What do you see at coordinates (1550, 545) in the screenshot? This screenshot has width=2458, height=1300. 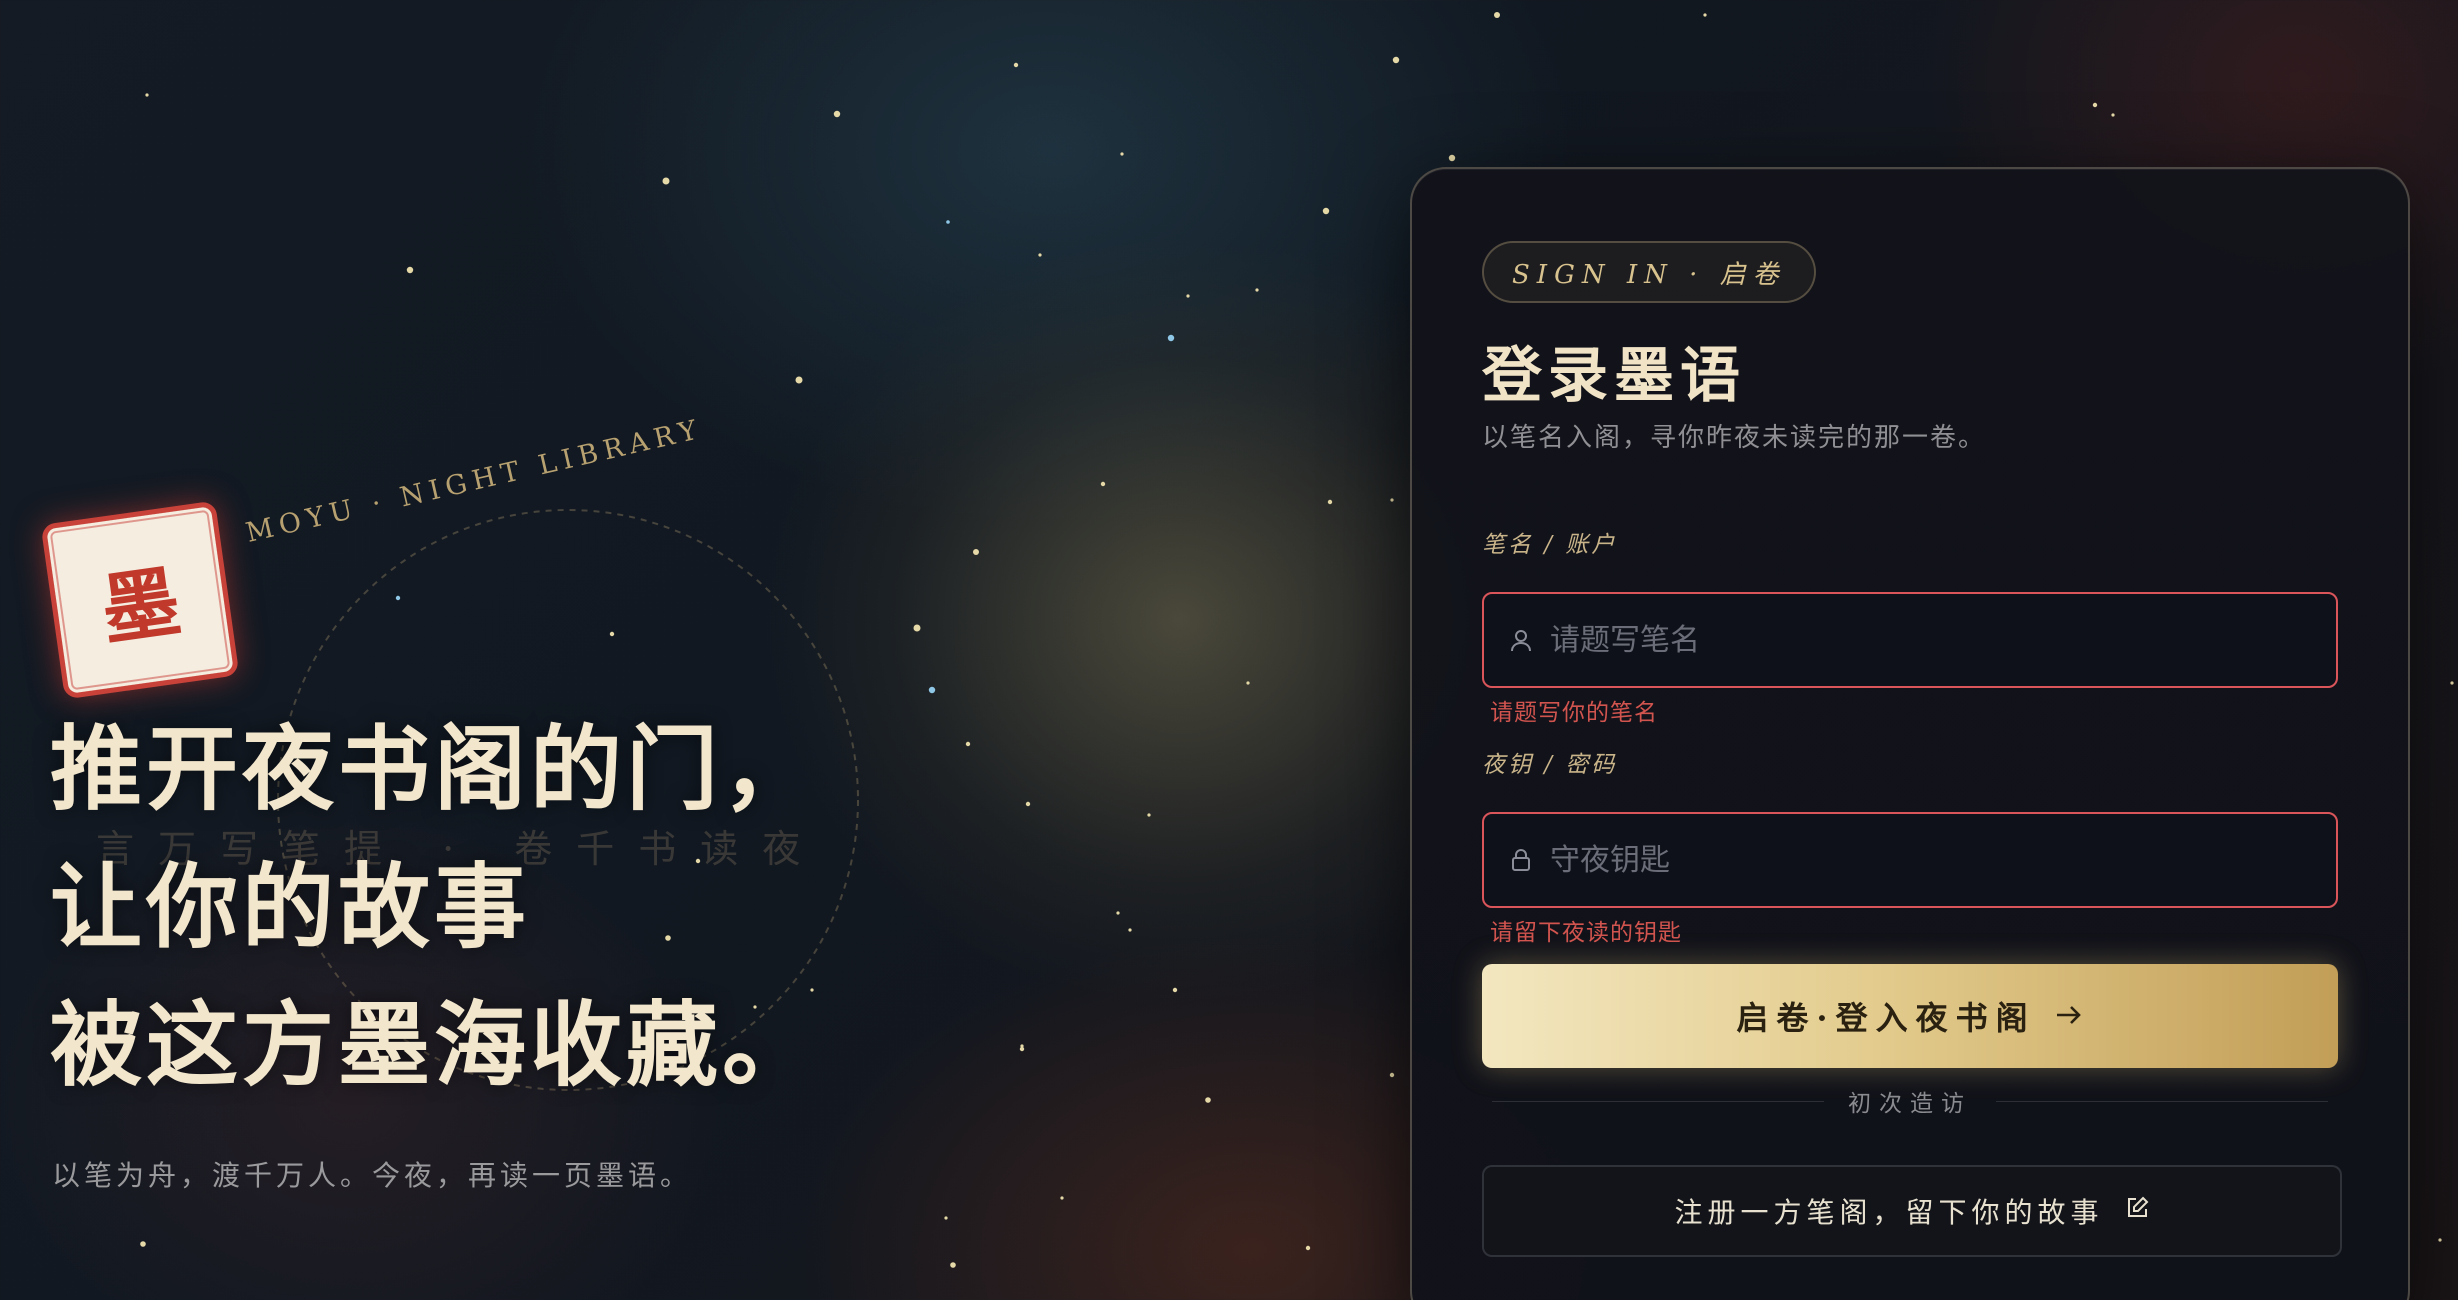 I see `username-label: 笔名 / 账户` at bounding box center [1550, 545].